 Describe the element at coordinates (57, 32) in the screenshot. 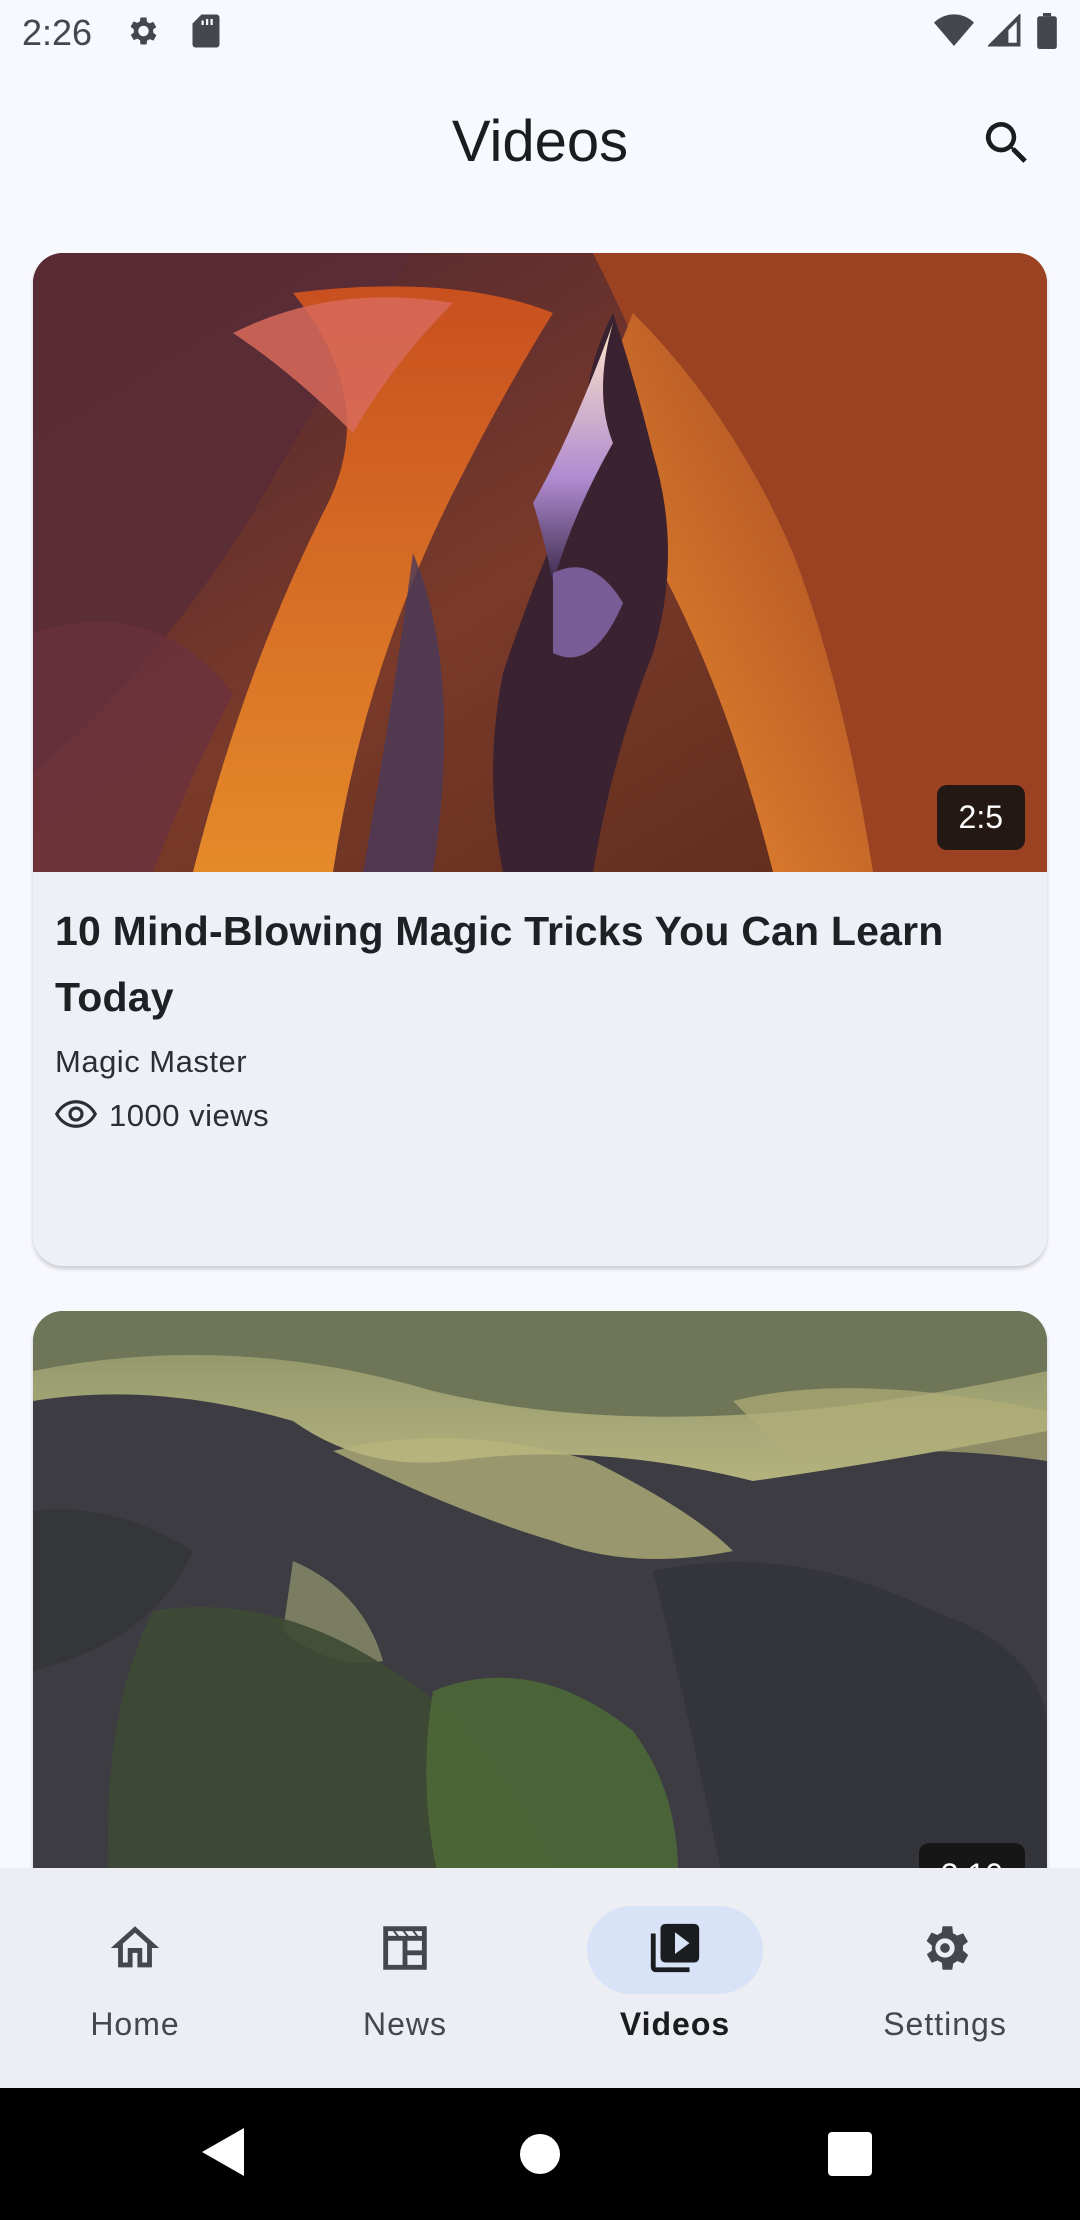

I see `status-time: 2:26` at that location.